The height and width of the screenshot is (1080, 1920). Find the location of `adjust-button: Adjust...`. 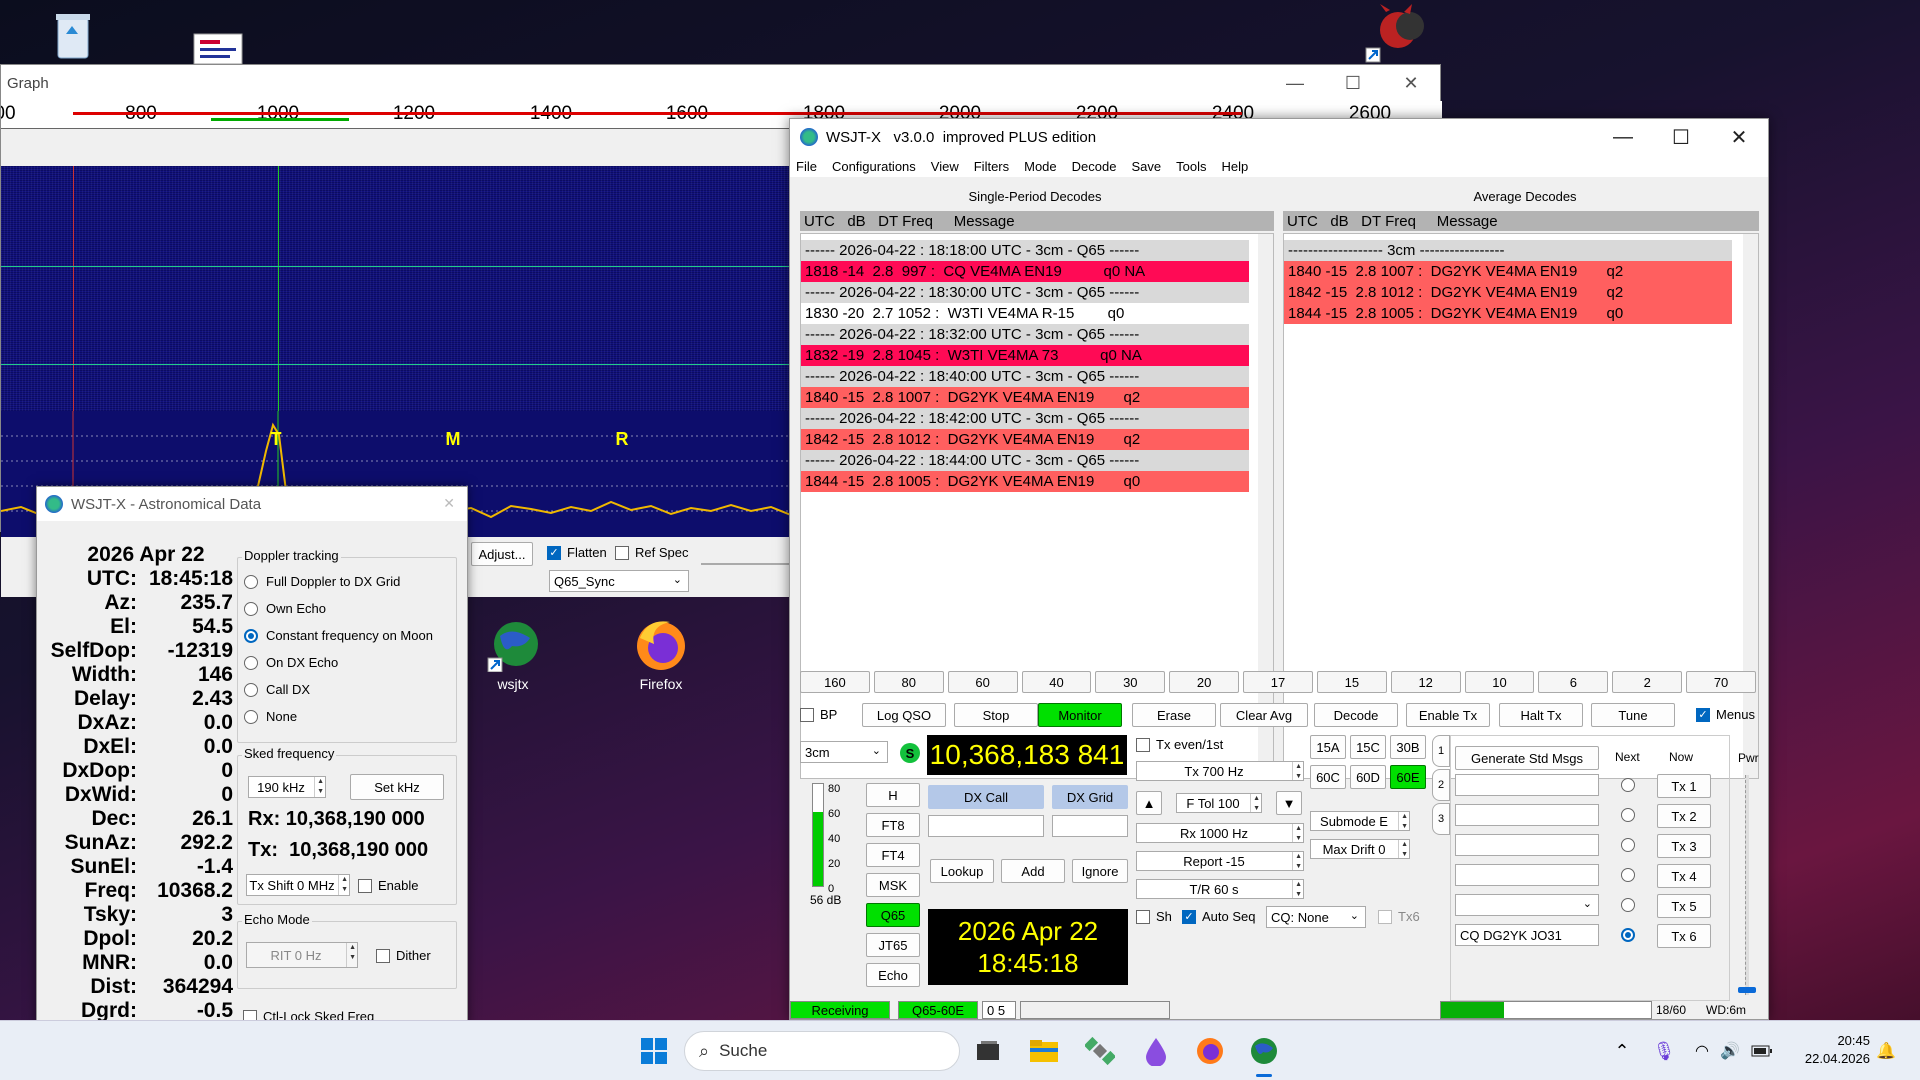

adjust-button: Adjust... is located at coordinates (502, 554).